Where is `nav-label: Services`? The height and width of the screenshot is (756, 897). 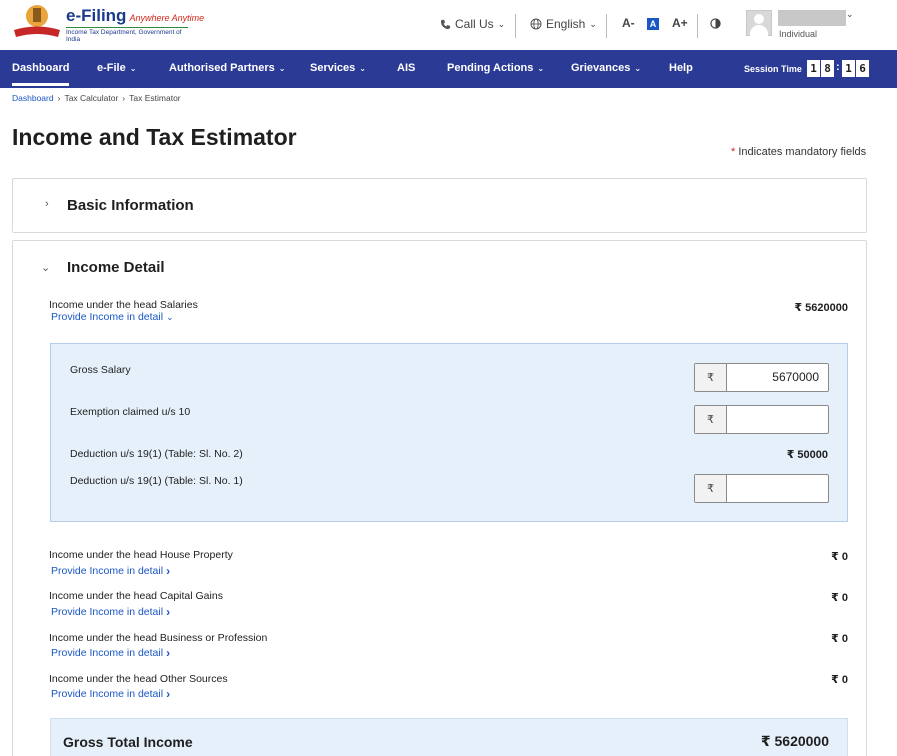 nav-label: Services is located at coordinates (333, 68).